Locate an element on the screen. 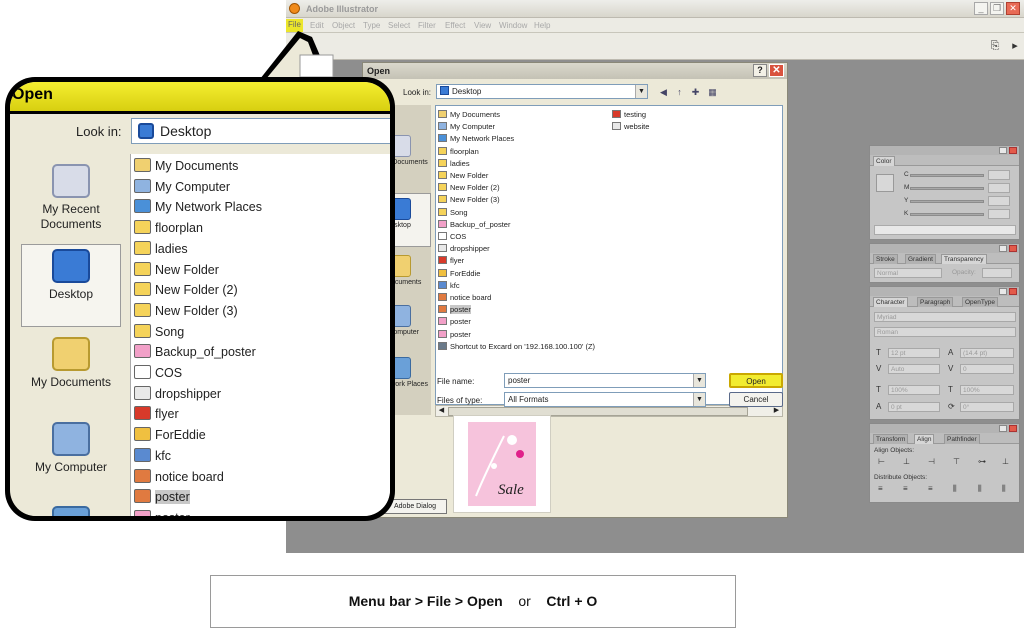 This screenshot has width=1024, height=628. callout-file-item: My Documents is located at coordinates (186, 166).